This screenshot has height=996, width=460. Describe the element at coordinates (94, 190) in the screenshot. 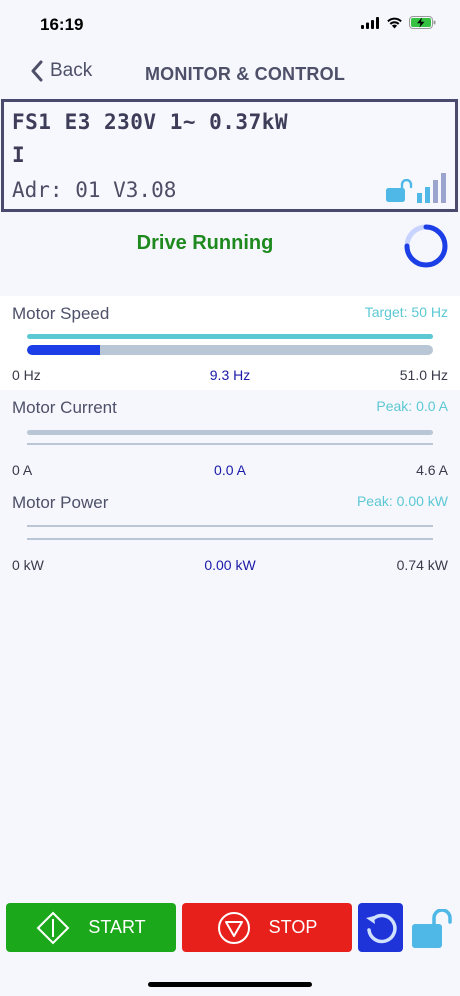

I see `device-address-version: Adr: 01 V3.08` at that location.